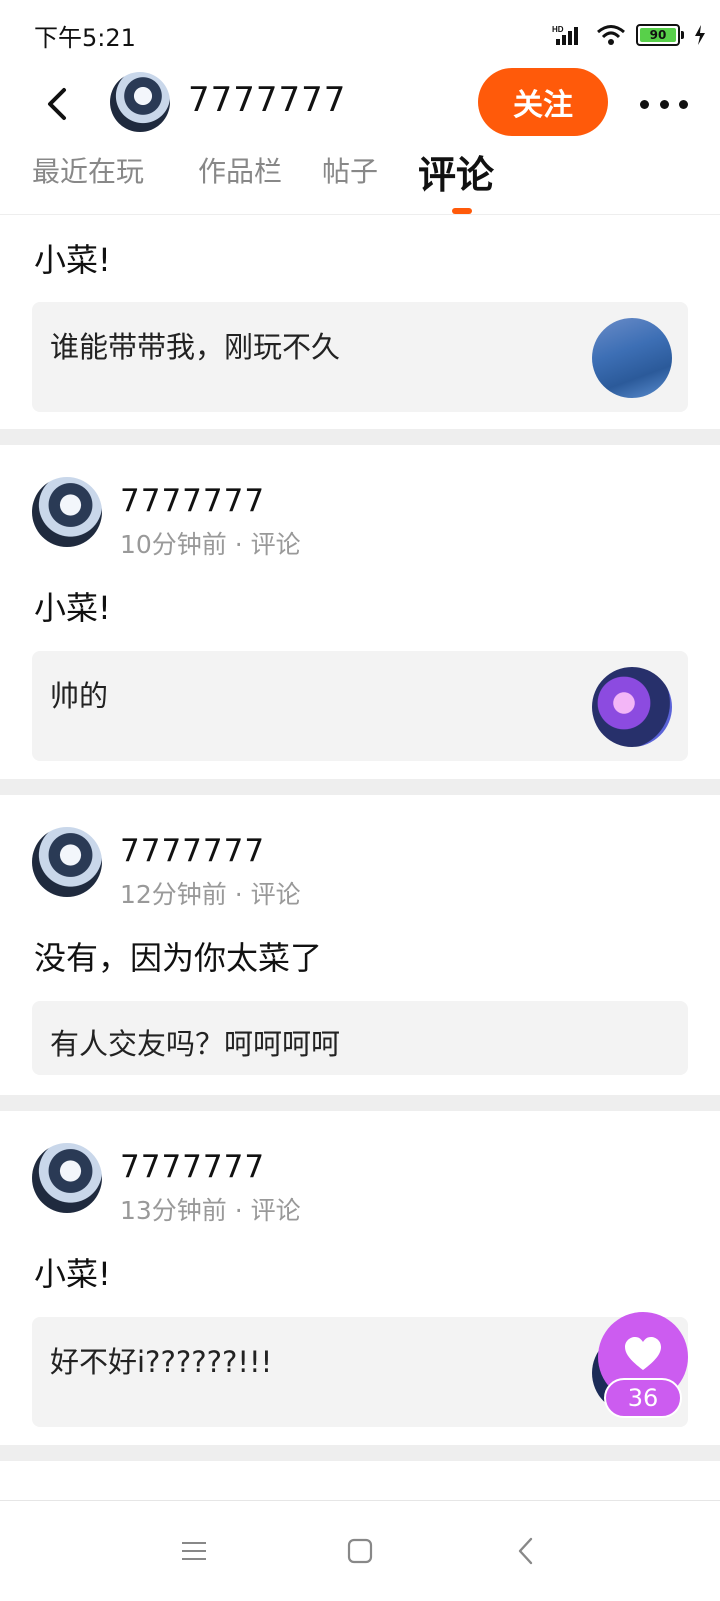 The width and height of the screenshot is (720, 1601). I want to click on back-icon, so click(57, 104).